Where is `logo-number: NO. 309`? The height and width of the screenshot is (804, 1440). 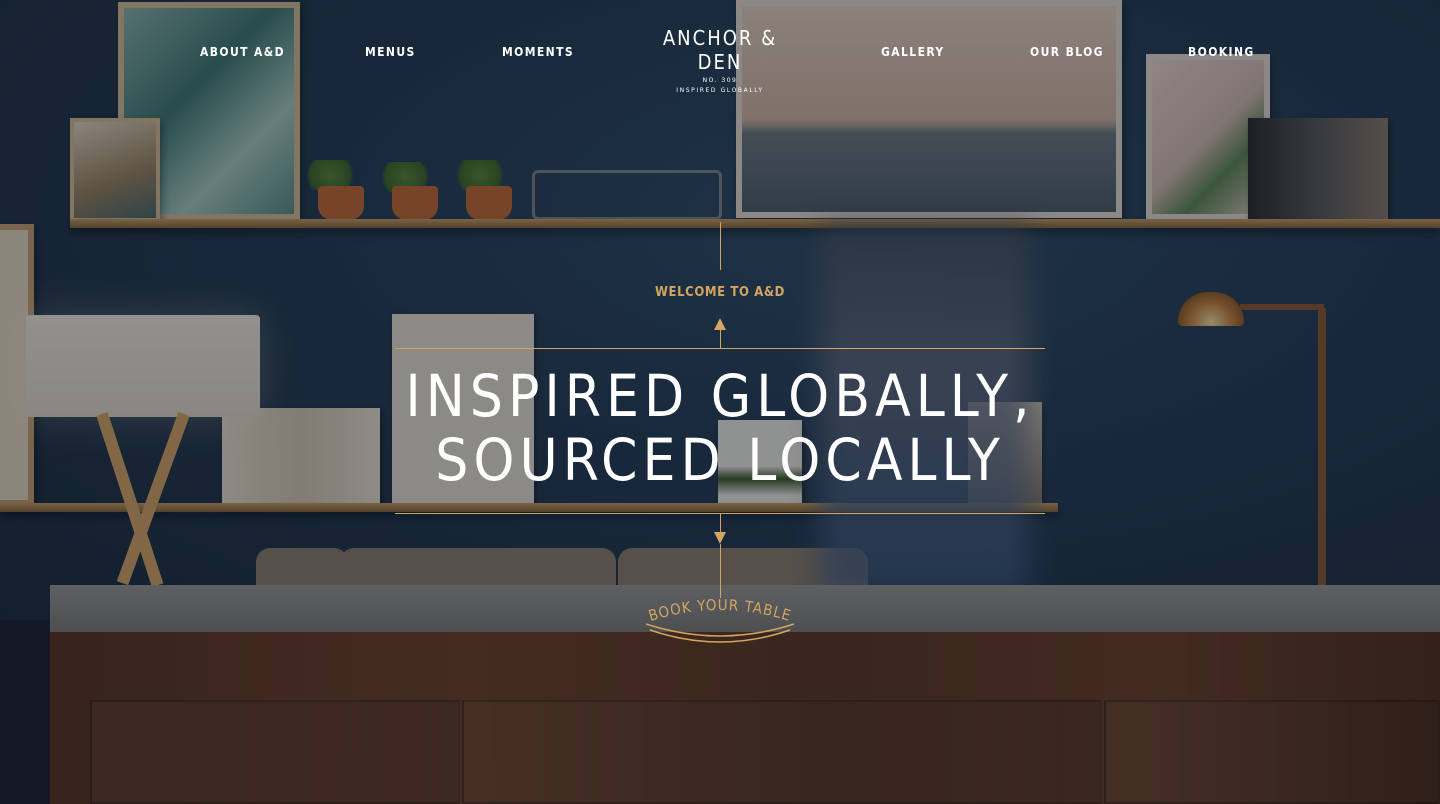
logo-number: NO. 309 is located at coordinates (720, 80).